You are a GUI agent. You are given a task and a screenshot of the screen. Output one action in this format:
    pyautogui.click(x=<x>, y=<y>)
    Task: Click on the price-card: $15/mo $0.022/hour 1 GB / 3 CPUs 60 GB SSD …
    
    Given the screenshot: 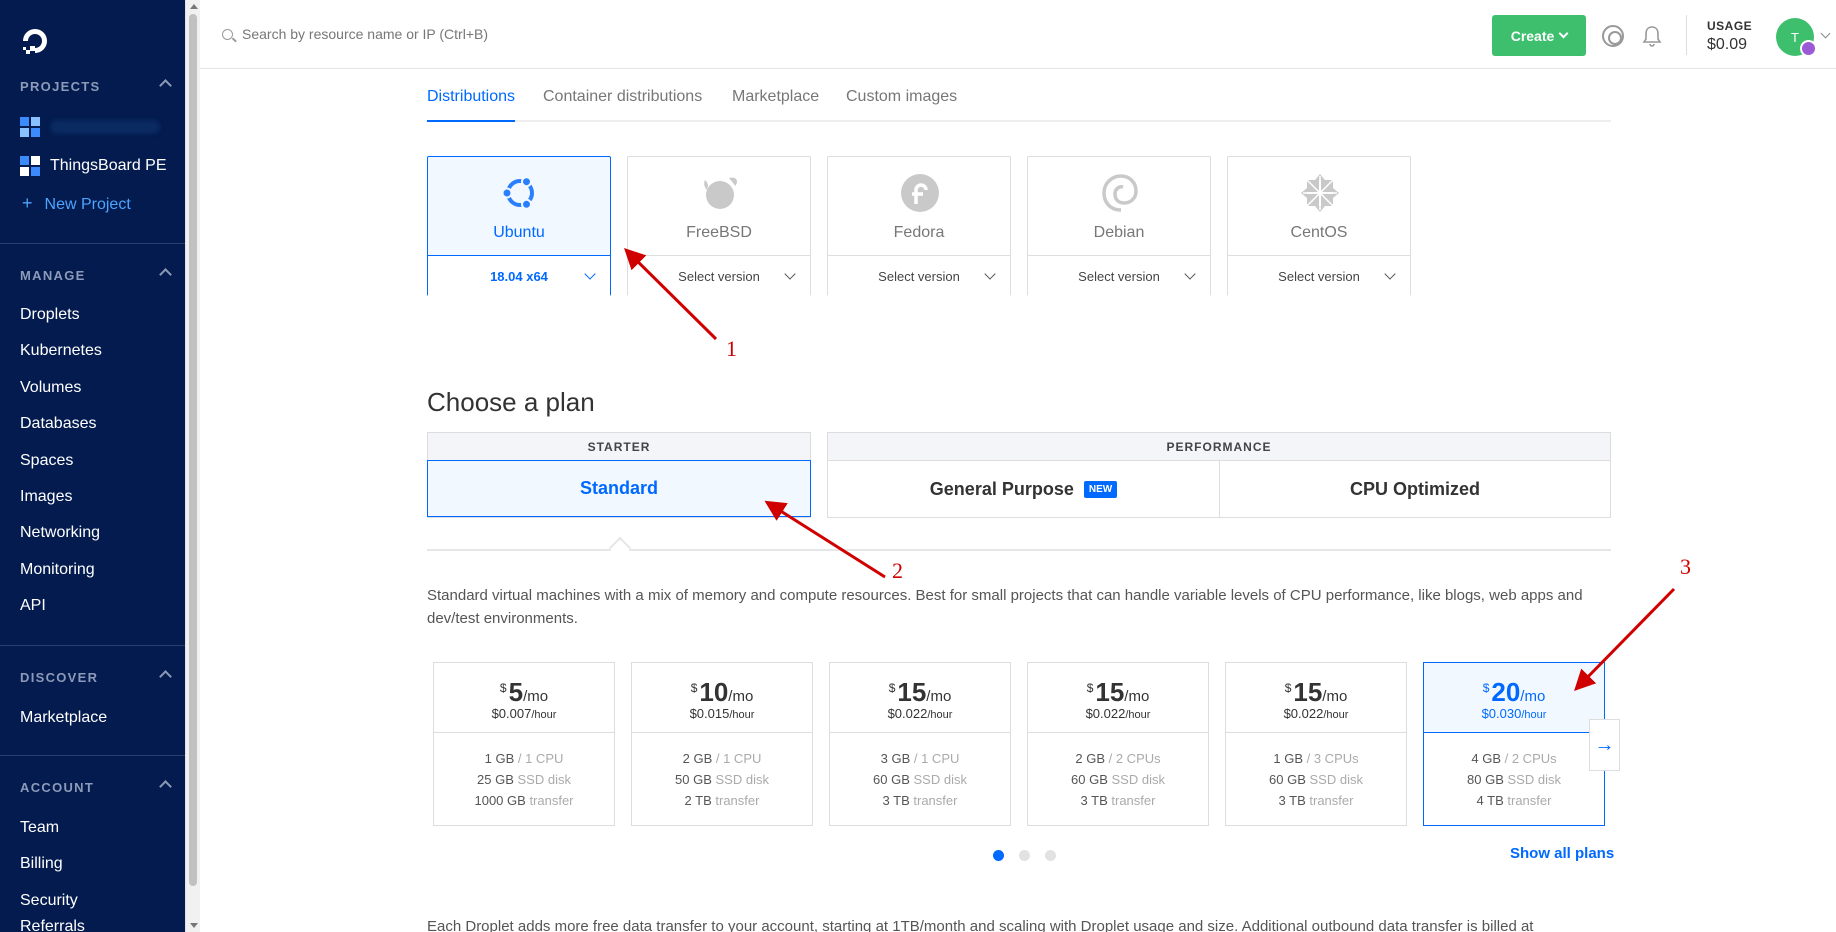 What is the action you would take?
    pyautogui.click(x=1316, y=744)
    